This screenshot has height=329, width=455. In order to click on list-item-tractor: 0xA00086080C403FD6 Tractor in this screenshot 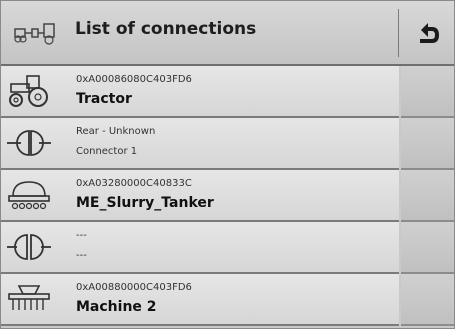, I will do `click(200, 92)`.